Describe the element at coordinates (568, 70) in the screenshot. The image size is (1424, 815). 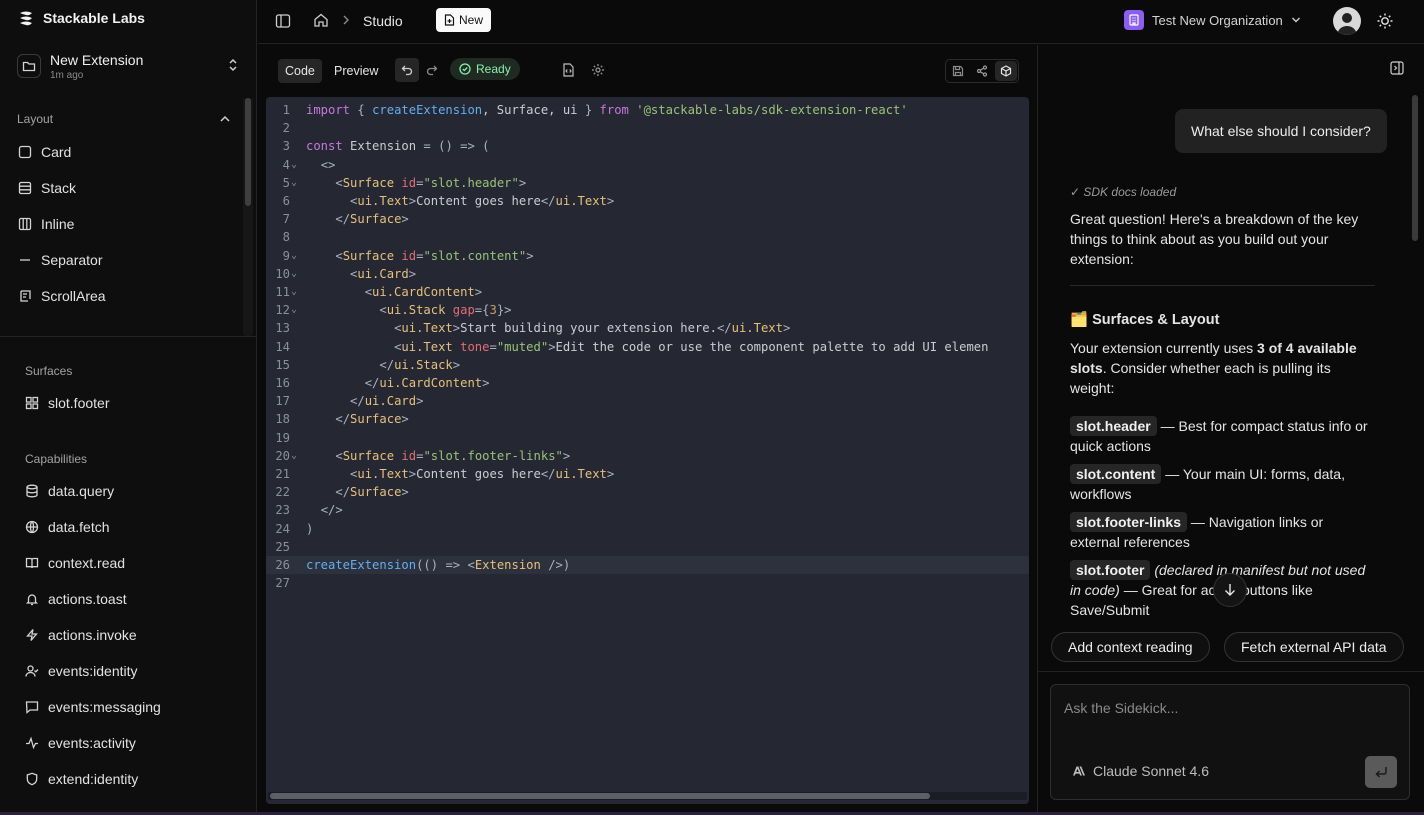
I see `docs-button` at that location.